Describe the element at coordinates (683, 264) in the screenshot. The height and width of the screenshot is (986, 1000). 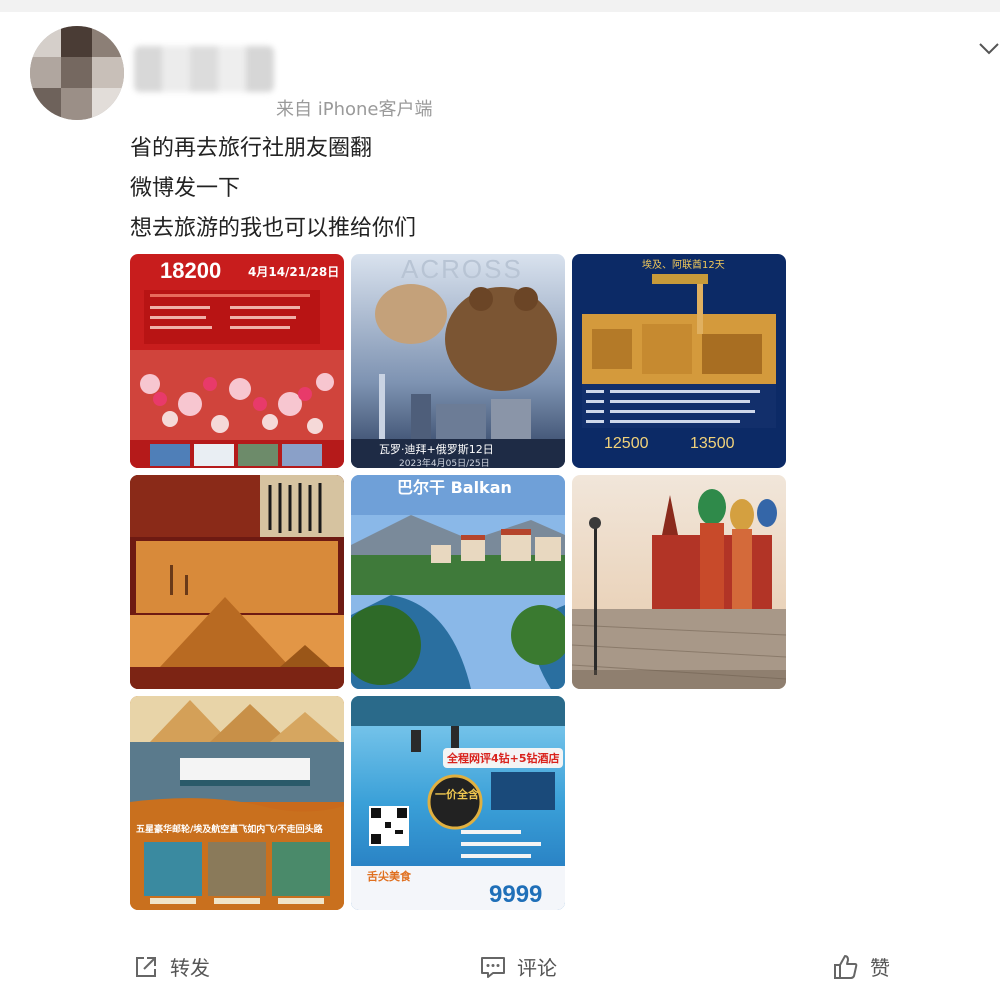
I see `egypt-title: 埃及、阿联酋12天` at that location.